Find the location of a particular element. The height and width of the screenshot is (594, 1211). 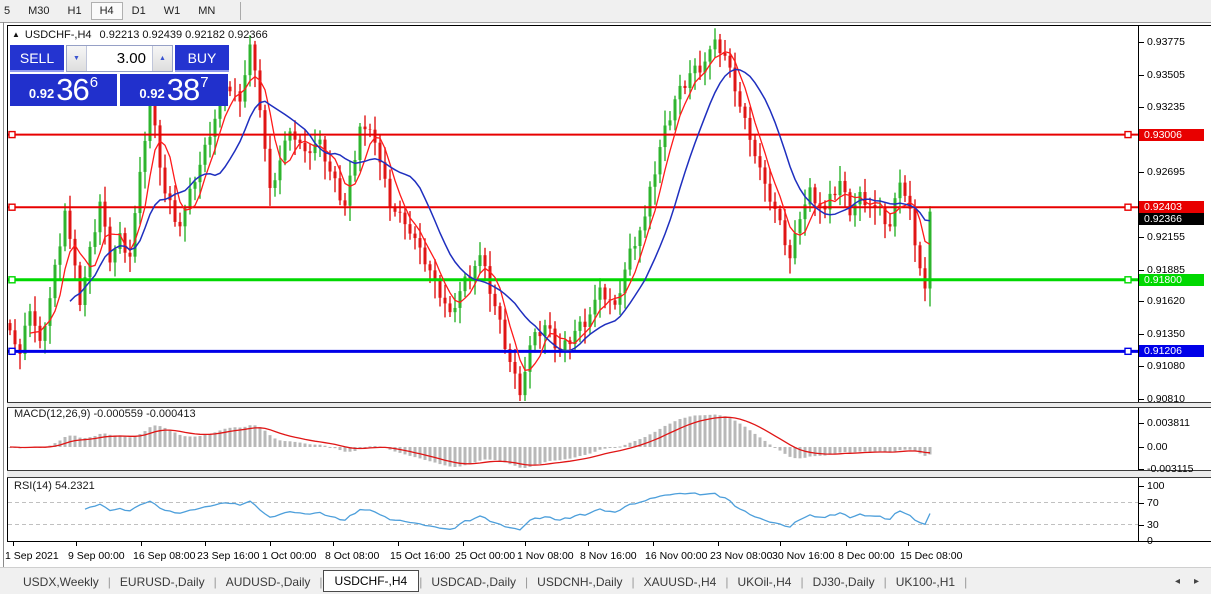

rsi-tick-label: 70 is located at coordinates (1153, 503).